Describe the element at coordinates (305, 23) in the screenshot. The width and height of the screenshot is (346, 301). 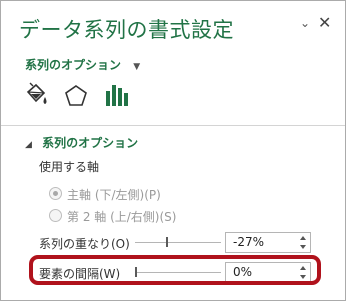
I see `pane-options-icon: ⌄` at that location.